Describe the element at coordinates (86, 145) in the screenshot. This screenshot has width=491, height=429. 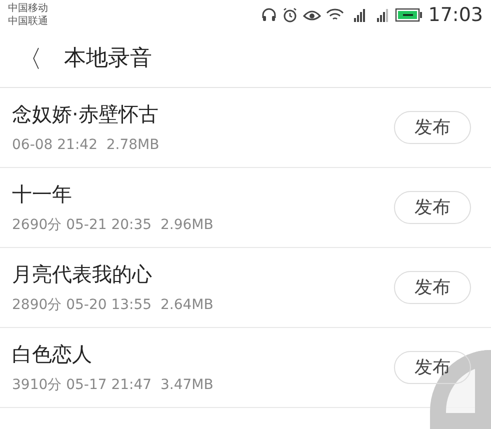
I see `recording-details: 06-08 21:42 2.78MB` at that location.